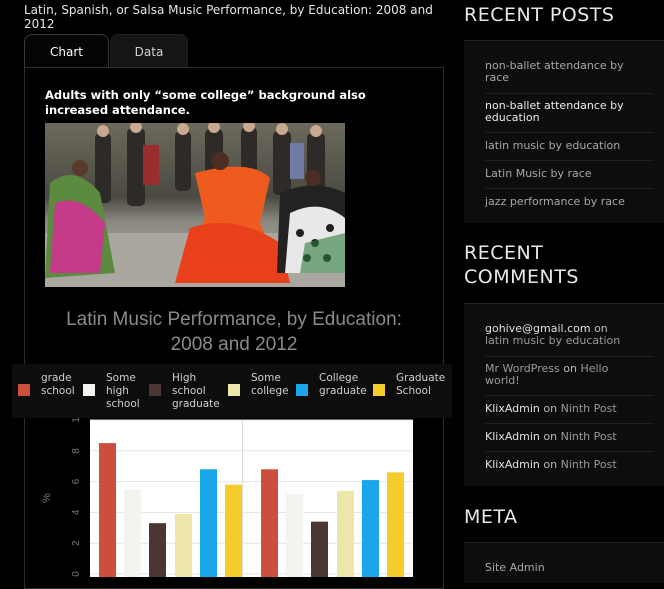  Describe the element at coordinates (343, 384) in the screenshot. I see `legend-label: College graduate` at that location.